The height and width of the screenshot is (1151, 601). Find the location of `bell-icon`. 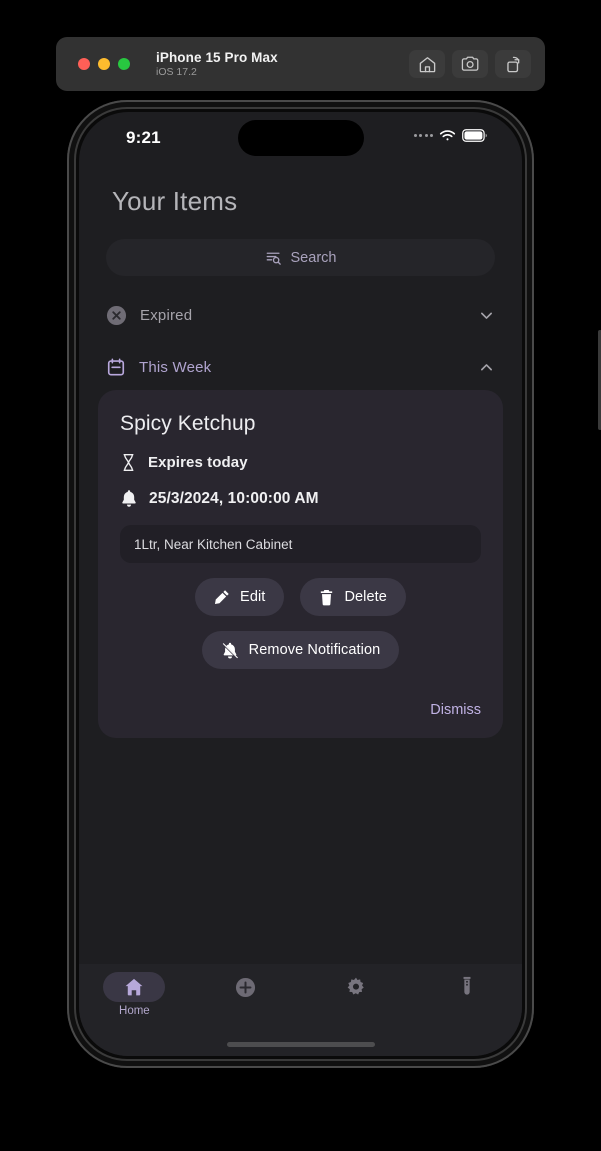

bell-icon is located at coordinates (129, 498).